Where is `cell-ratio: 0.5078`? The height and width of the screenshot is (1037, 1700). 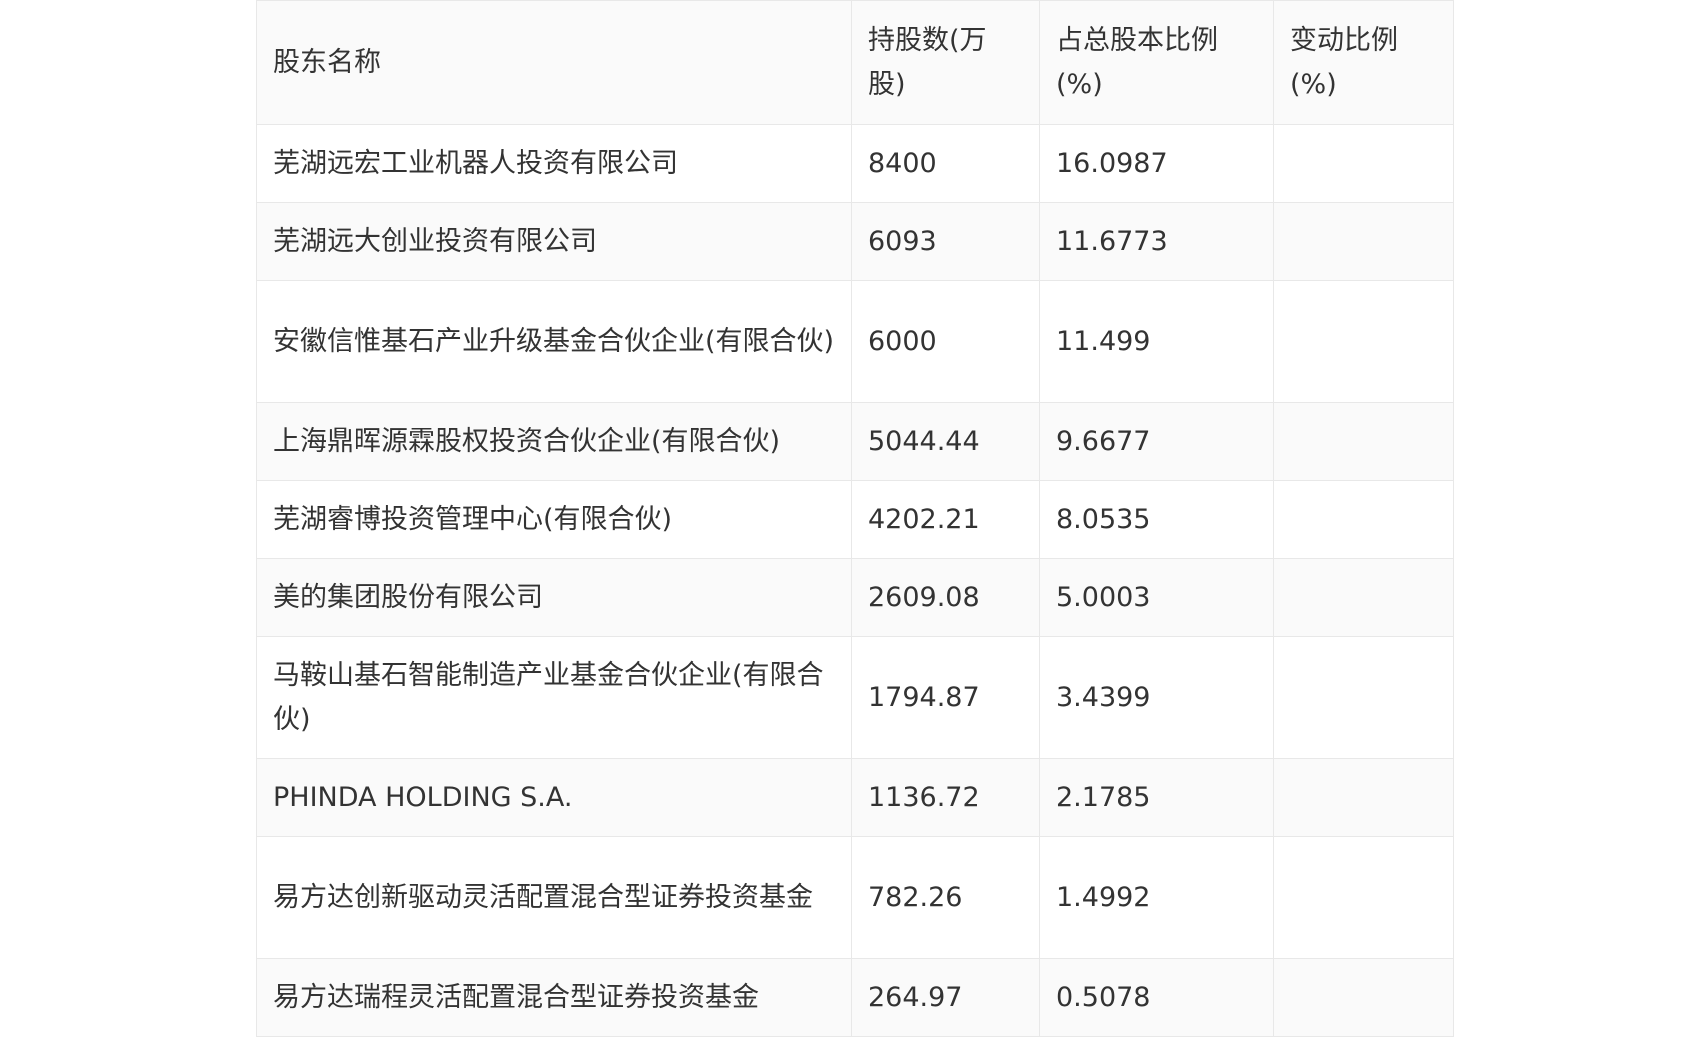
cell-ratio: 0.5078 is located at coordinates (1156, 997).